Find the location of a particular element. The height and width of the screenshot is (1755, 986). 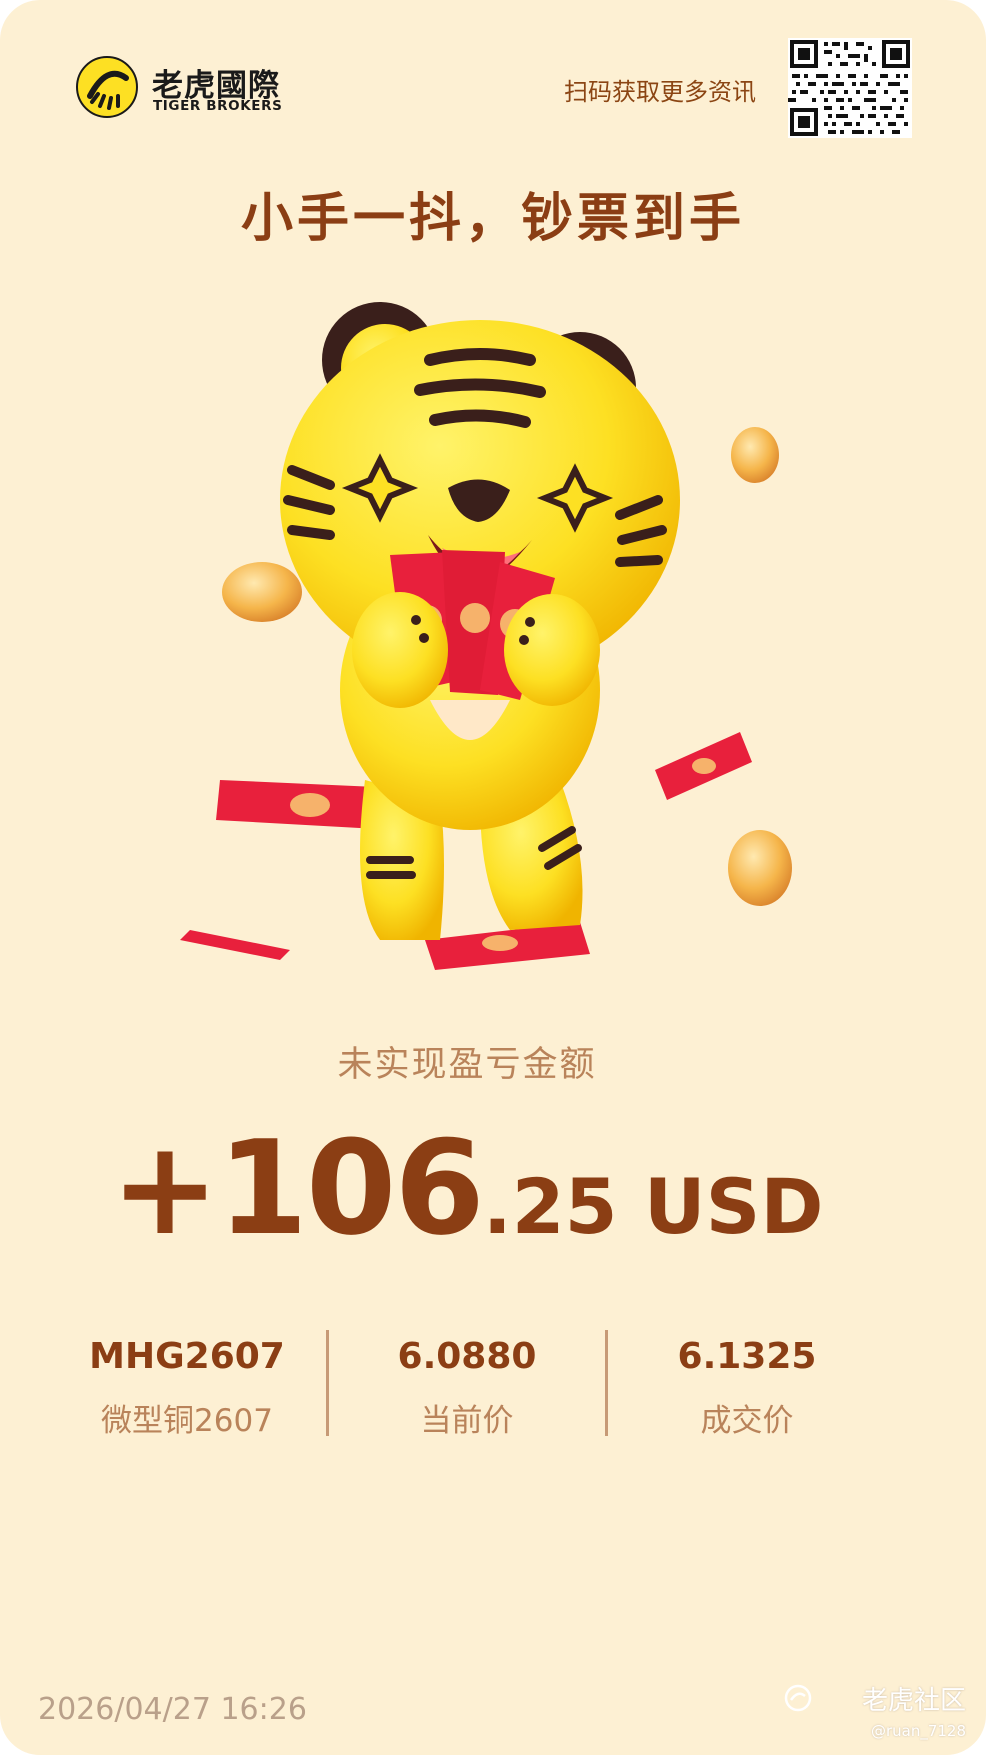

pnl-currency: USD is located at coordinates (720, 1206).